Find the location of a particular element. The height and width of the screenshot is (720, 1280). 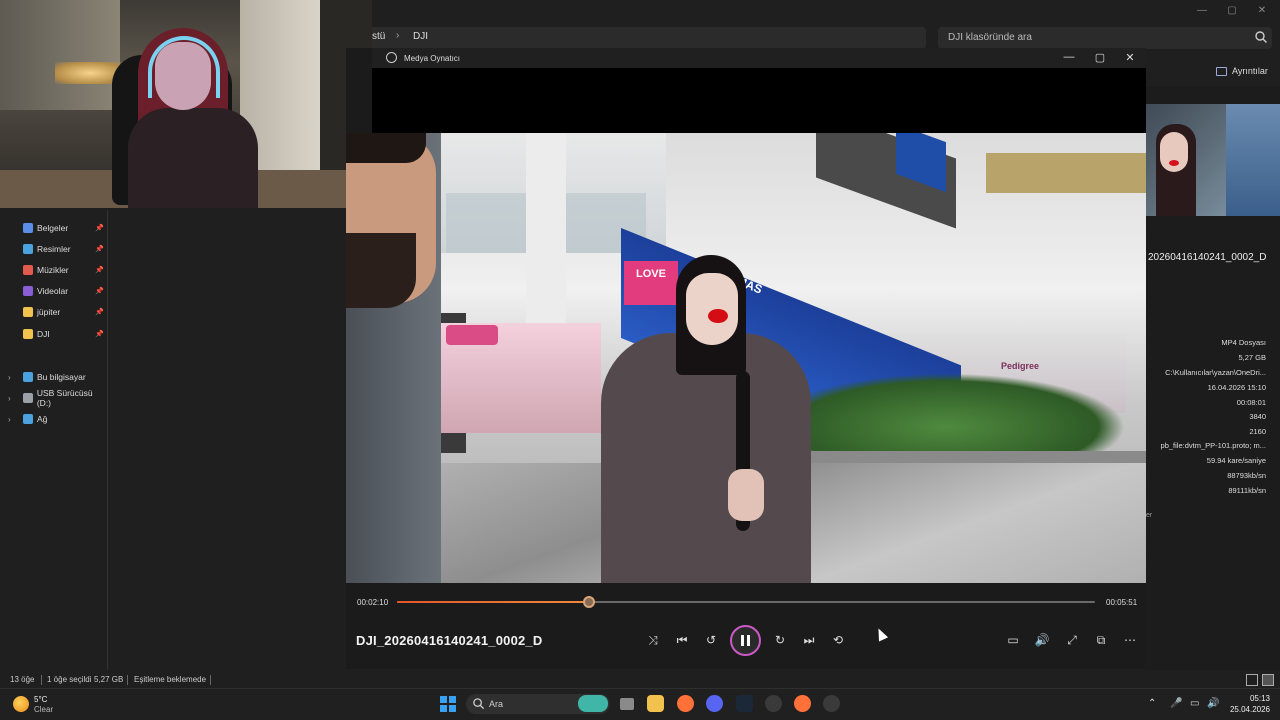

explorer-minimize-button: — is located at coordinates (1202, 11).